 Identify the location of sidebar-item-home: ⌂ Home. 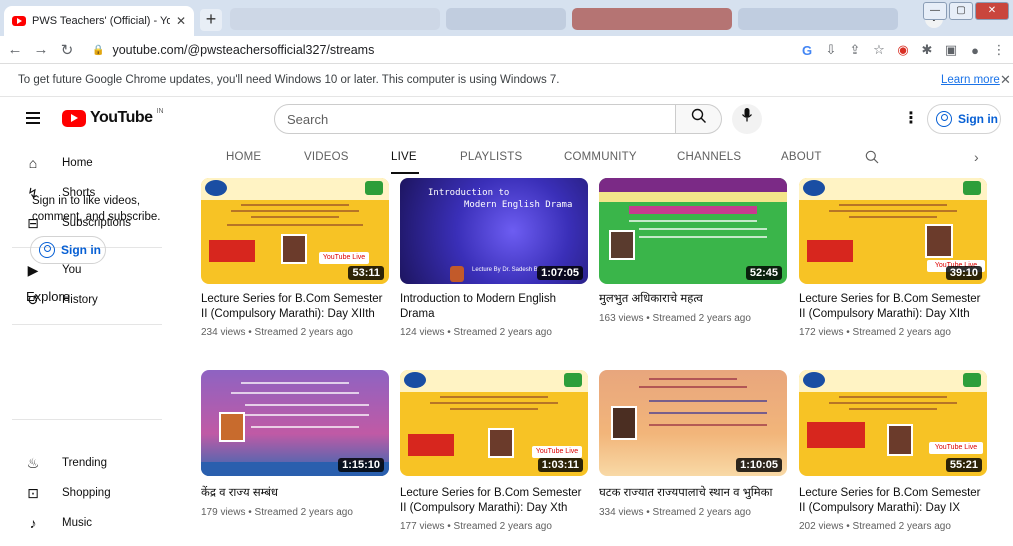
(85, 163).